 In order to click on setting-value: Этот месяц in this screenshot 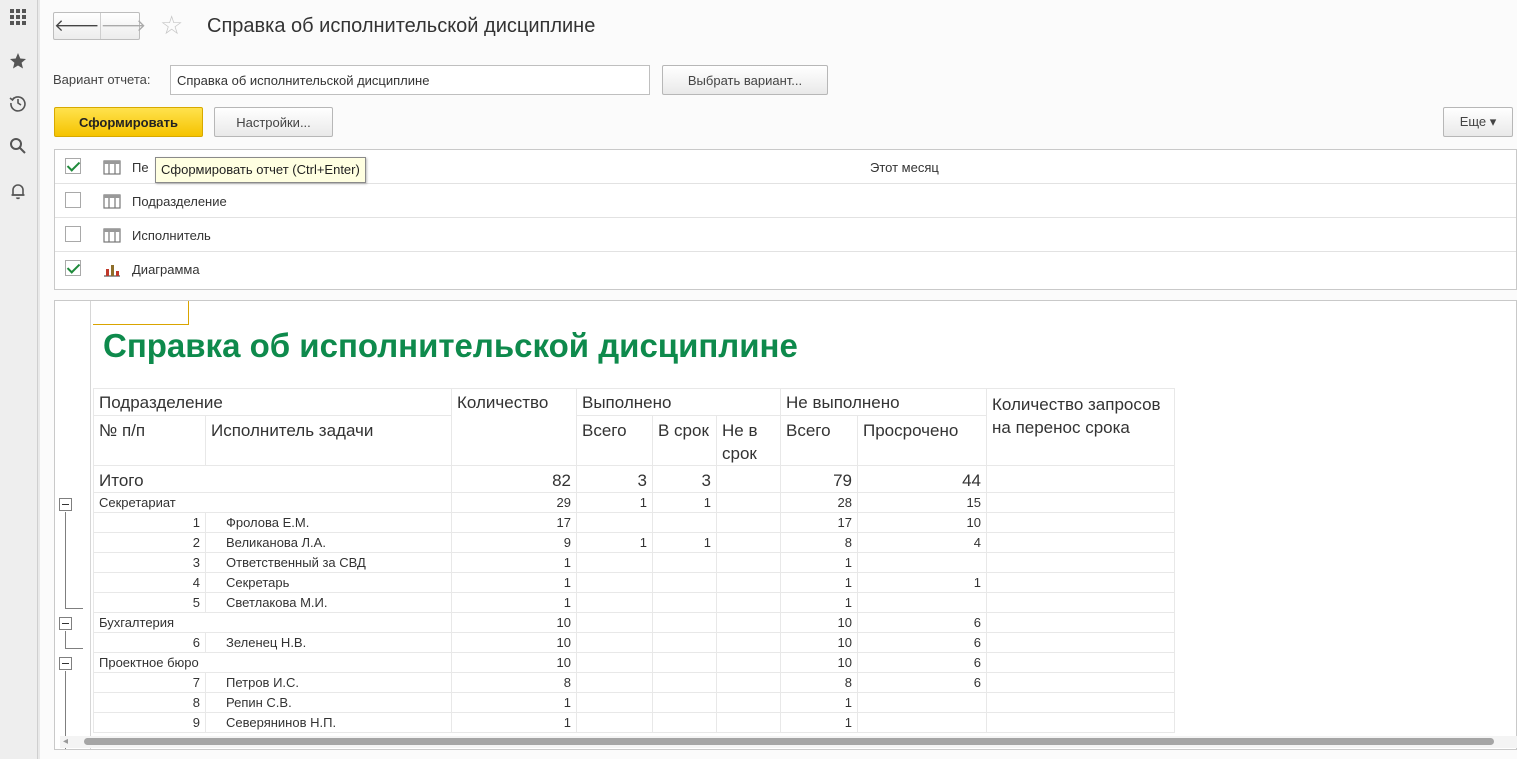, I will do `click(904, 167)`.